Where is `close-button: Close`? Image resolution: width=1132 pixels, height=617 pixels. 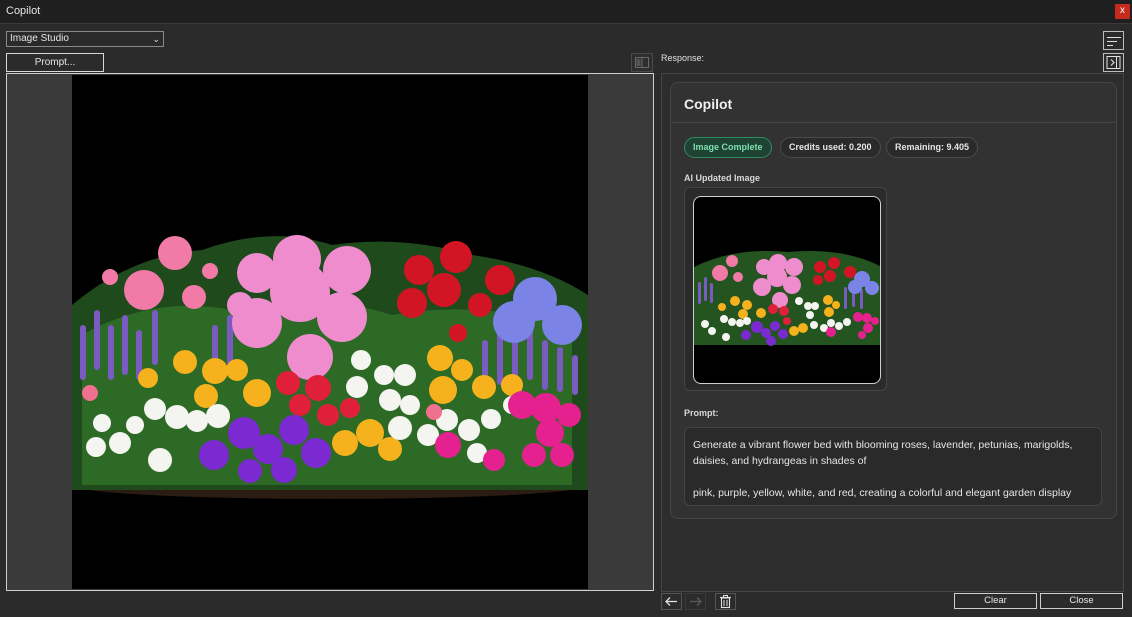
close-button: Close is located at coordinates (1081, 601).